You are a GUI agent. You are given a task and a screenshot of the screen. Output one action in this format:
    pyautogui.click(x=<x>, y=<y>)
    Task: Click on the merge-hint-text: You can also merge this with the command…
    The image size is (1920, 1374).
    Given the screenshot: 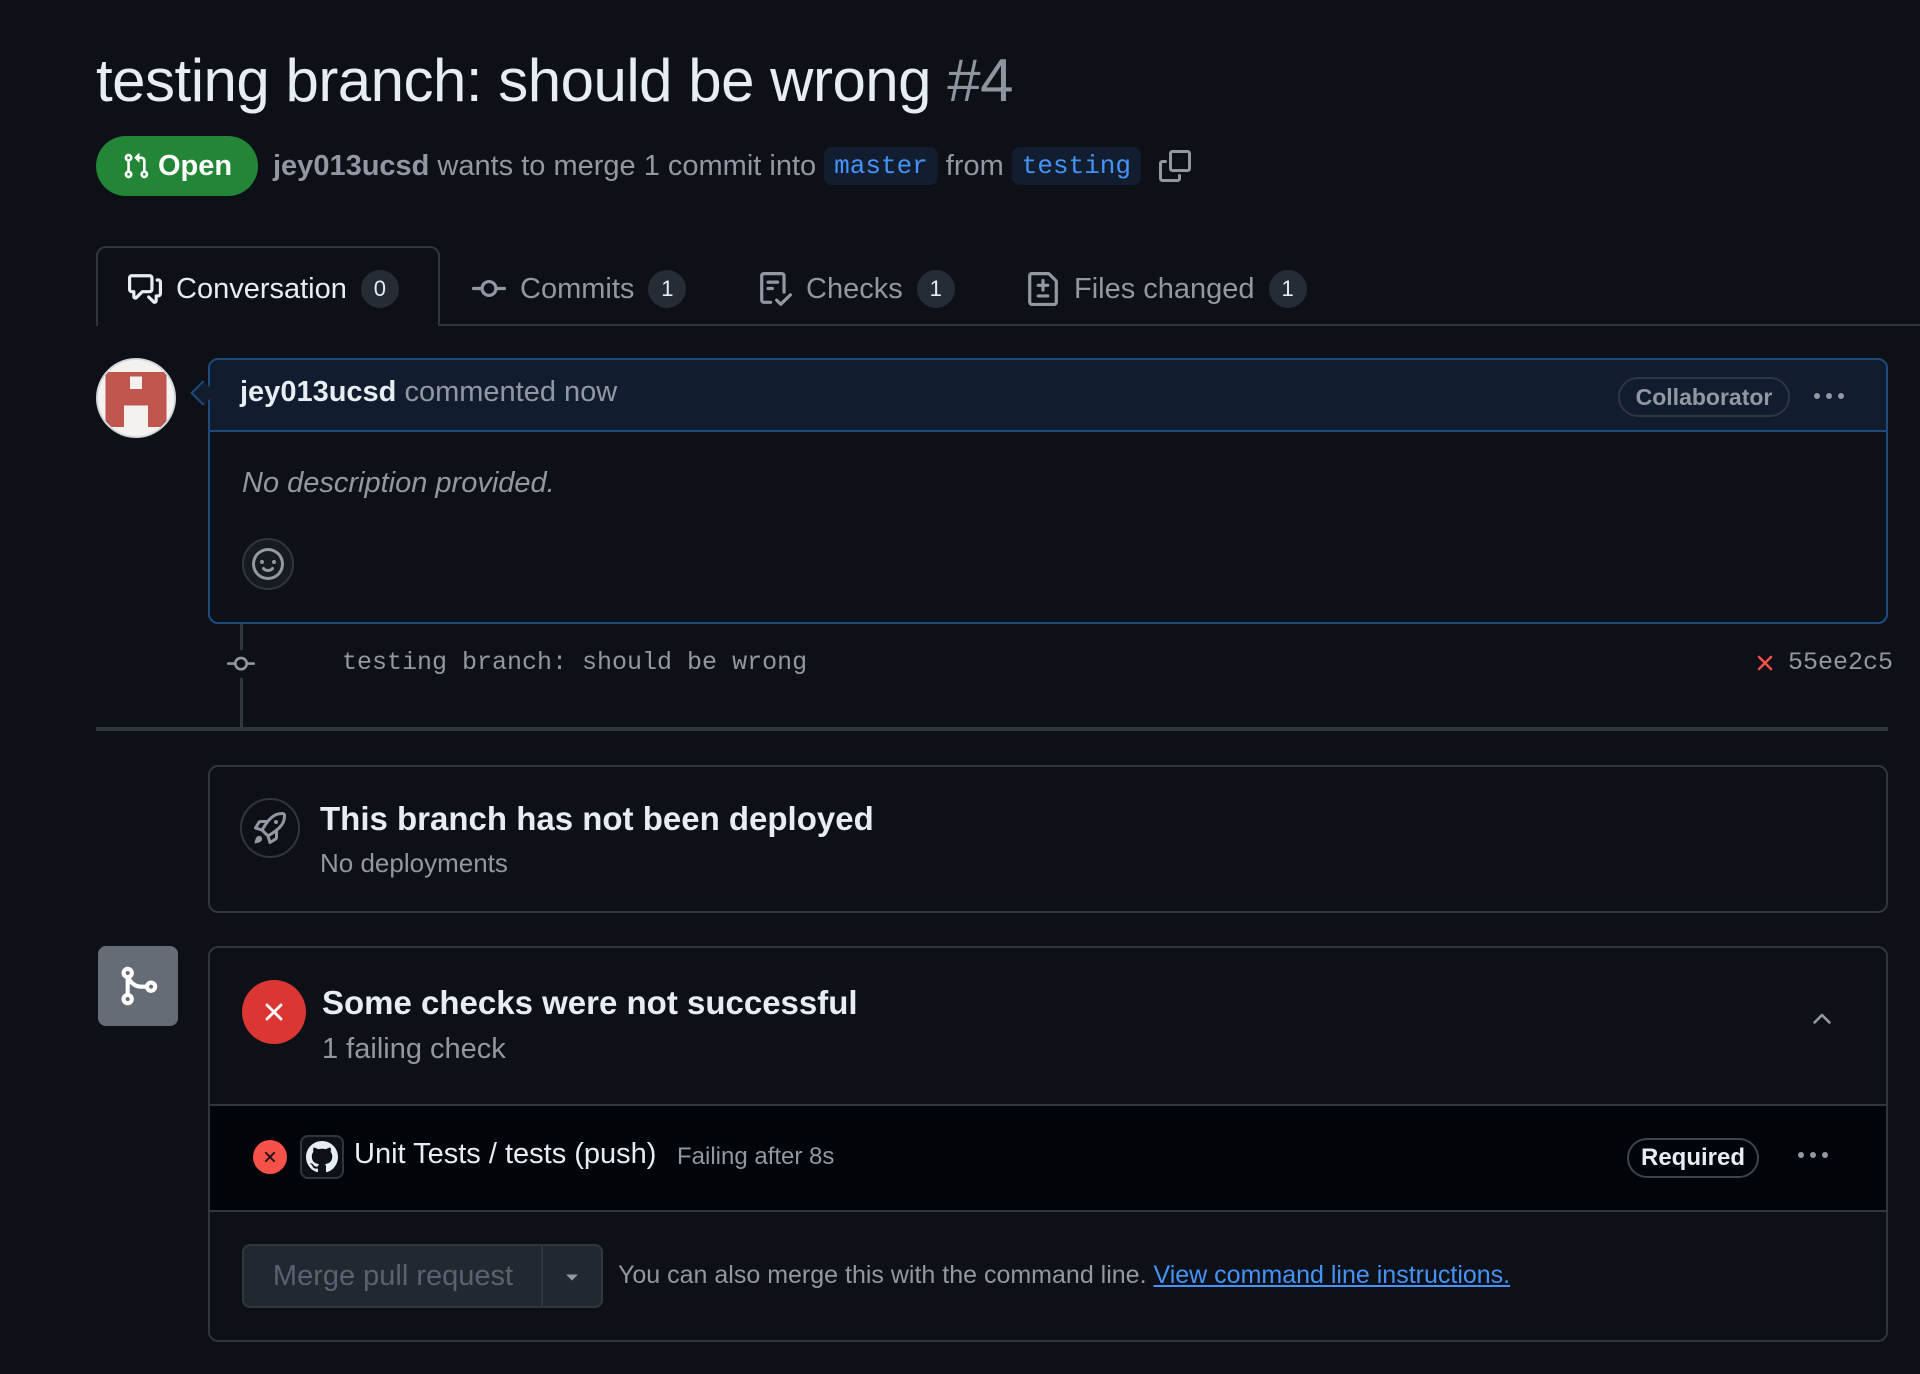 What is the action you would take?
    pyautogui.click(x=882, y=1275)
    